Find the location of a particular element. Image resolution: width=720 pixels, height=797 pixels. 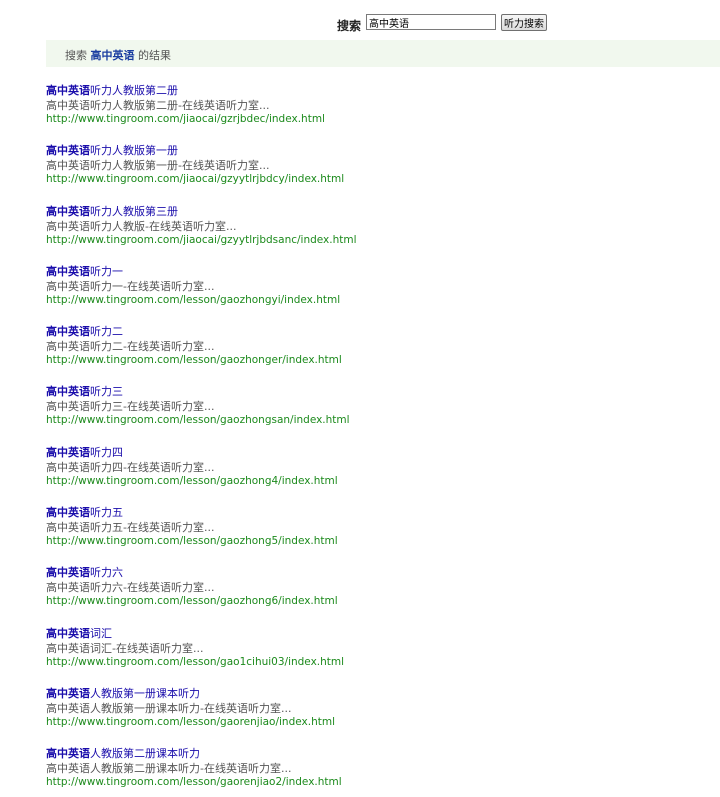

result-title-rest: 听力二 is located at coordinates (106, 332).